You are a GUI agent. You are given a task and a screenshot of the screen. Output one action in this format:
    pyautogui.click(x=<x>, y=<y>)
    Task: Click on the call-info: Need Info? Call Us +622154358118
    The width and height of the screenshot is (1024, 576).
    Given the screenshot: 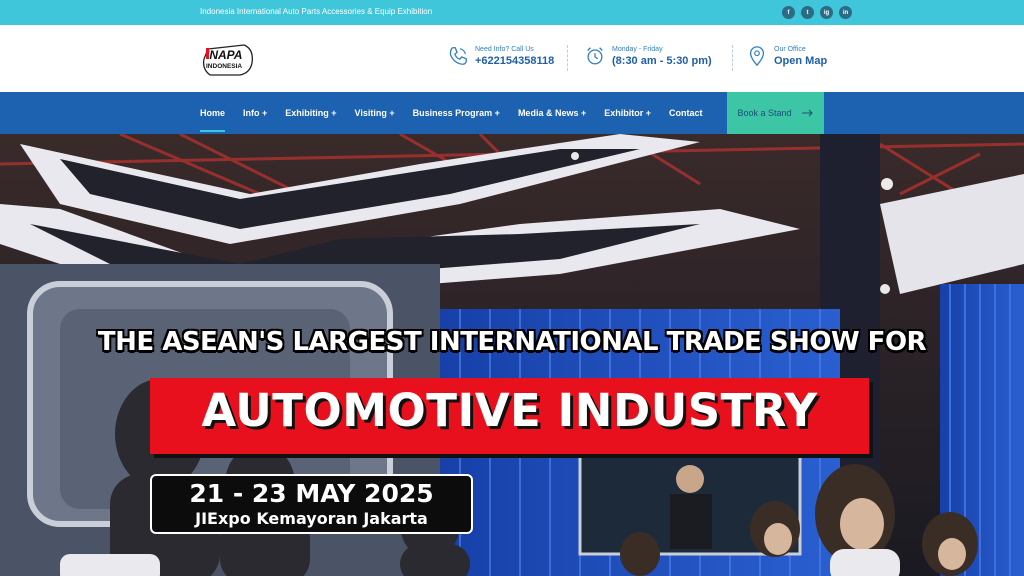 What is the action you would take?
    pyautogui.click(x=500, y=56)
    